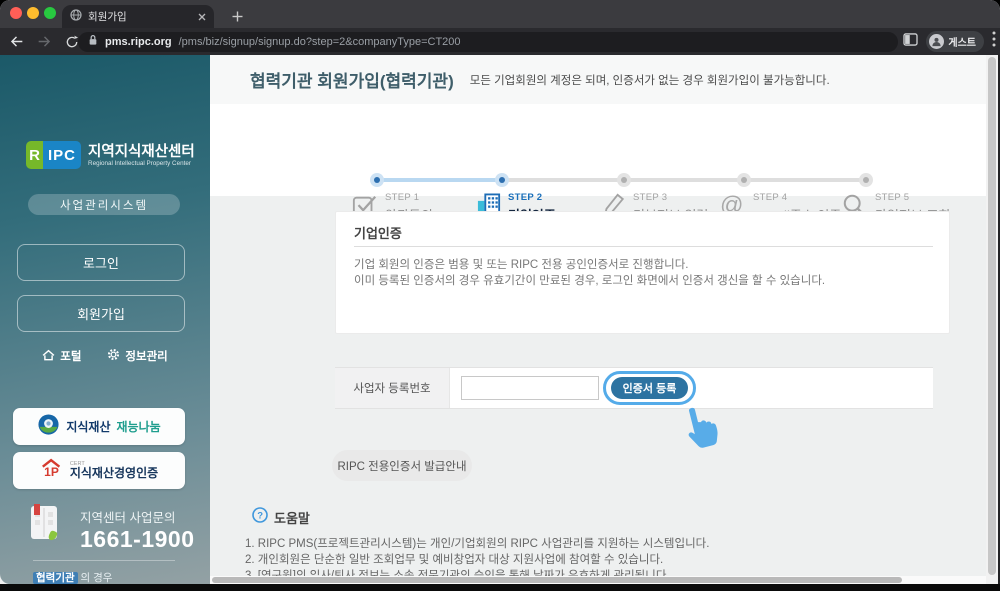 This screenshot has height=591, width=1000. I want to click on gear-icon, so click(113, 356).